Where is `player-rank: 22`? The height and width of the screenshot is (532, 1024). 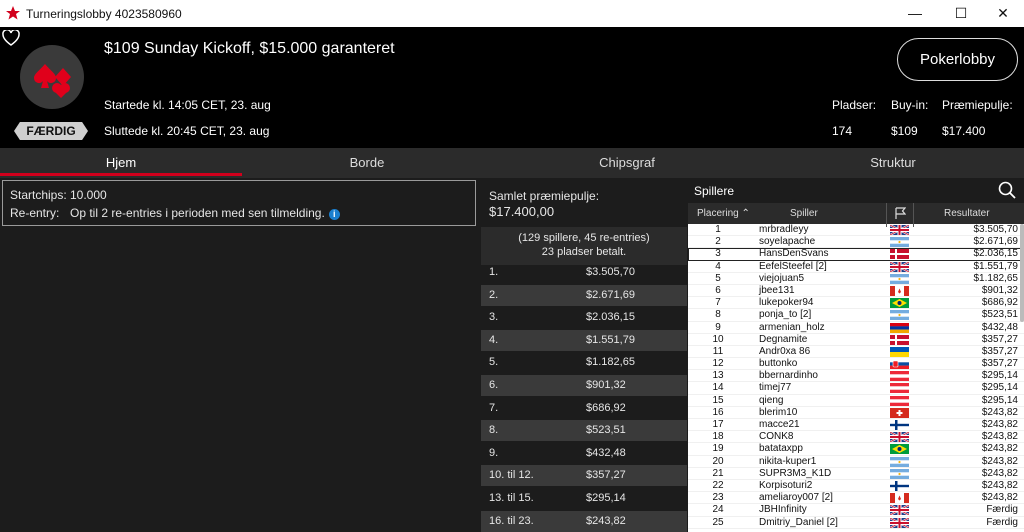 player-rank: 22 is located at coordinates (718, 485).